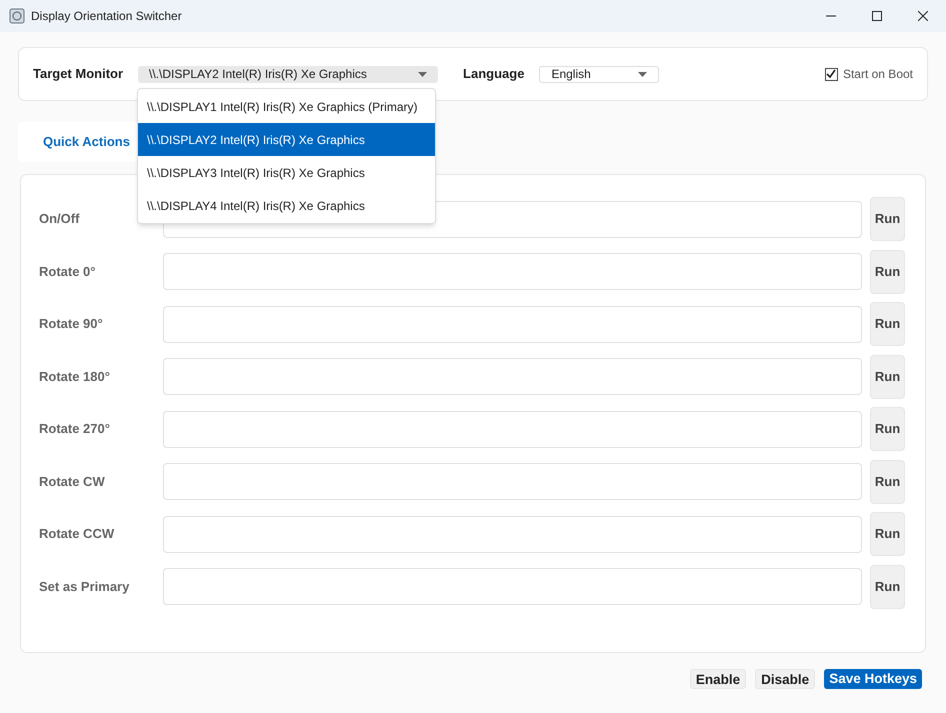  Describe the element at coordinates (59, 219) in the screenshot. I see `action-label: On/Off` at that location.